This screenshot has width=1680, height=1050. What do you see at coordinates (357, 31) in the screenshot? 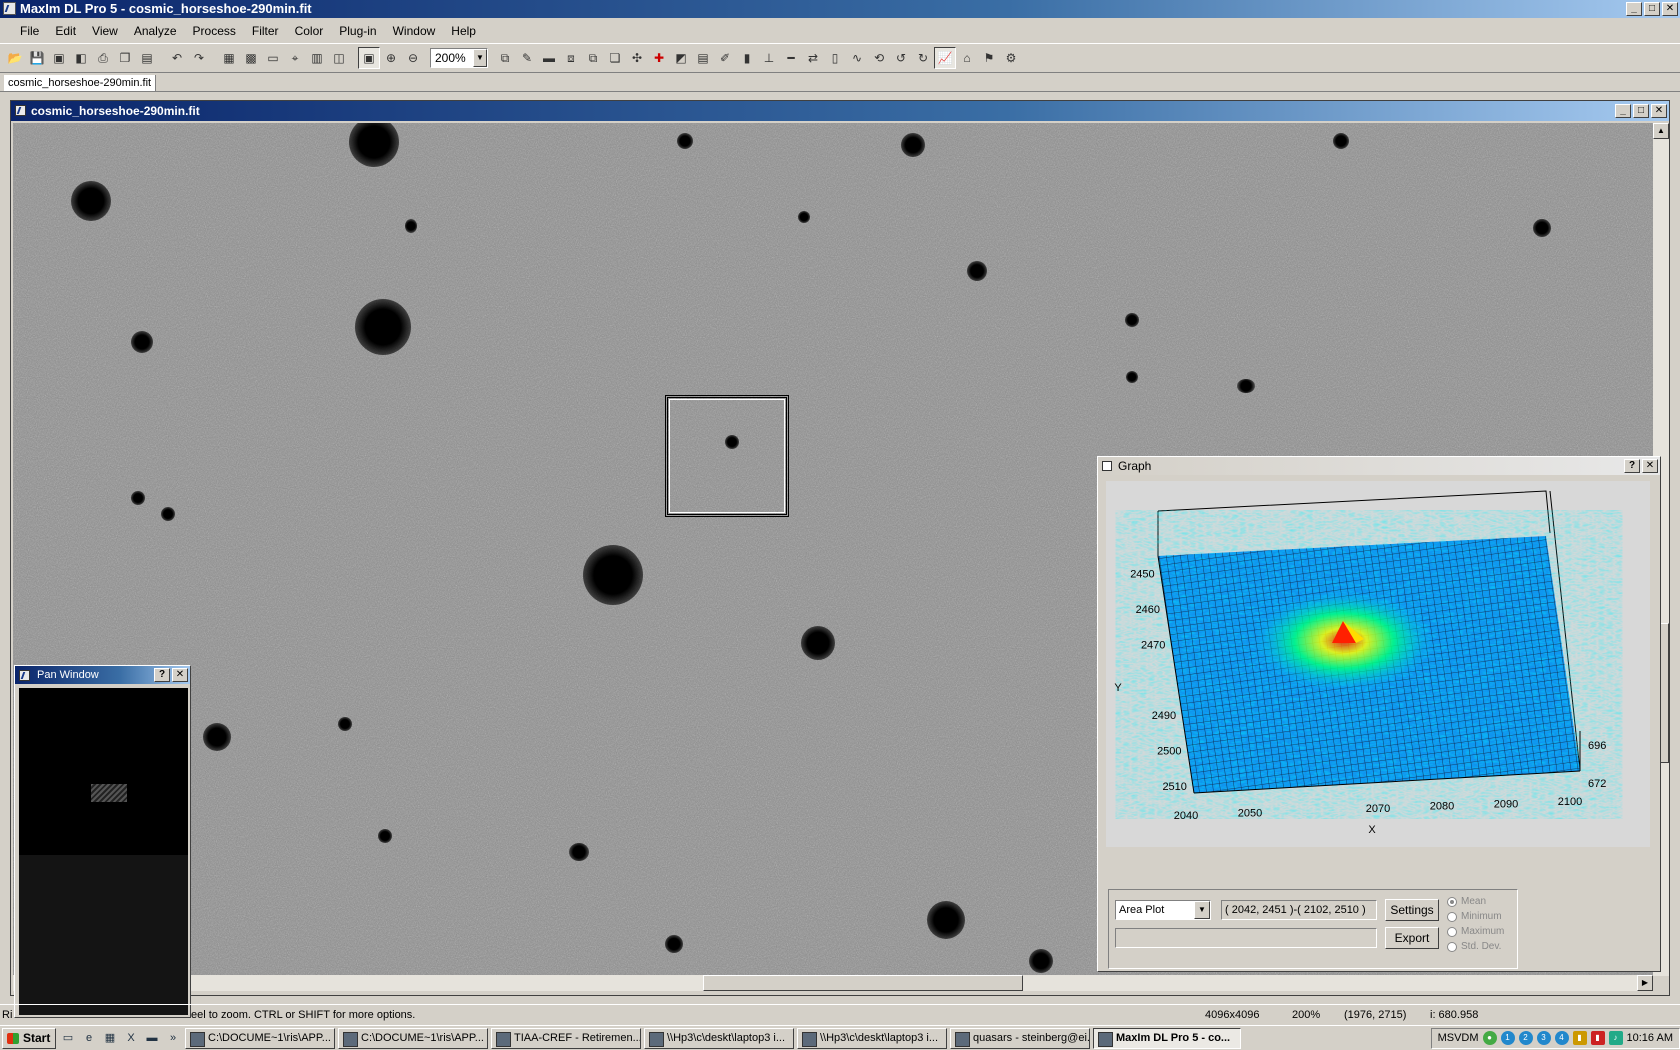
I see `menu-plugin: Plug-in` at bounding box center [357, 31].